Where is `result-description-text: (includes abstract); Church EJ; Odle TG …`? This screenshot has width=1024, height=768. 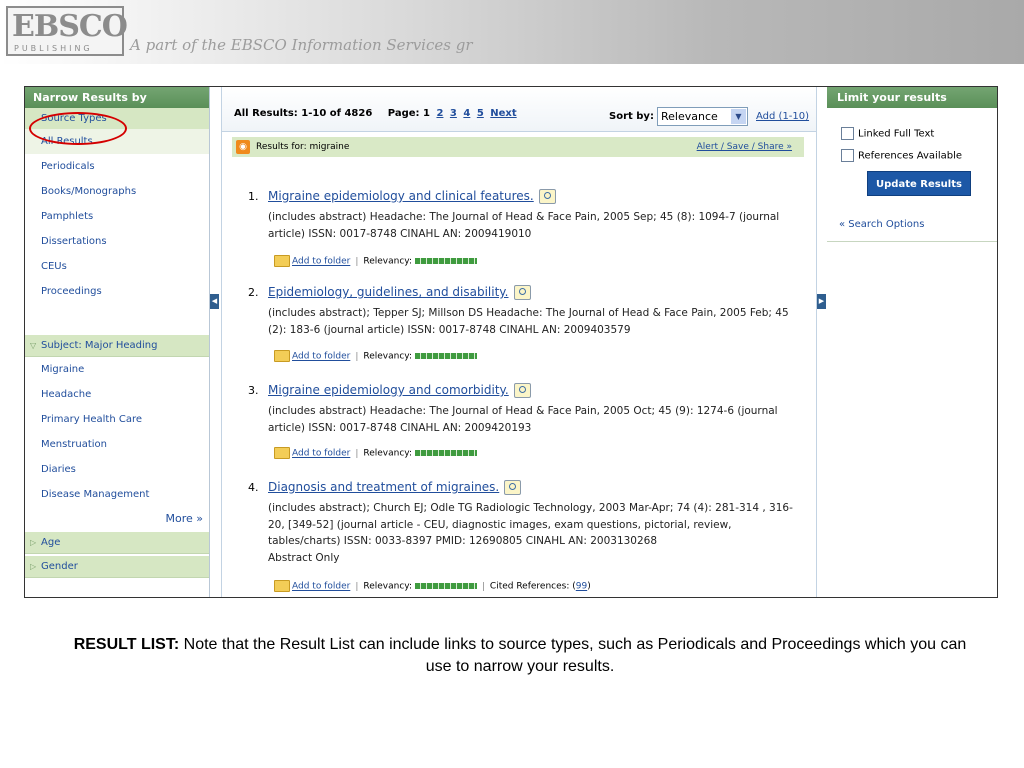
result-description-text: (includes abstract); Church EJ; Odle TG … is located at coordinates (530, 524).